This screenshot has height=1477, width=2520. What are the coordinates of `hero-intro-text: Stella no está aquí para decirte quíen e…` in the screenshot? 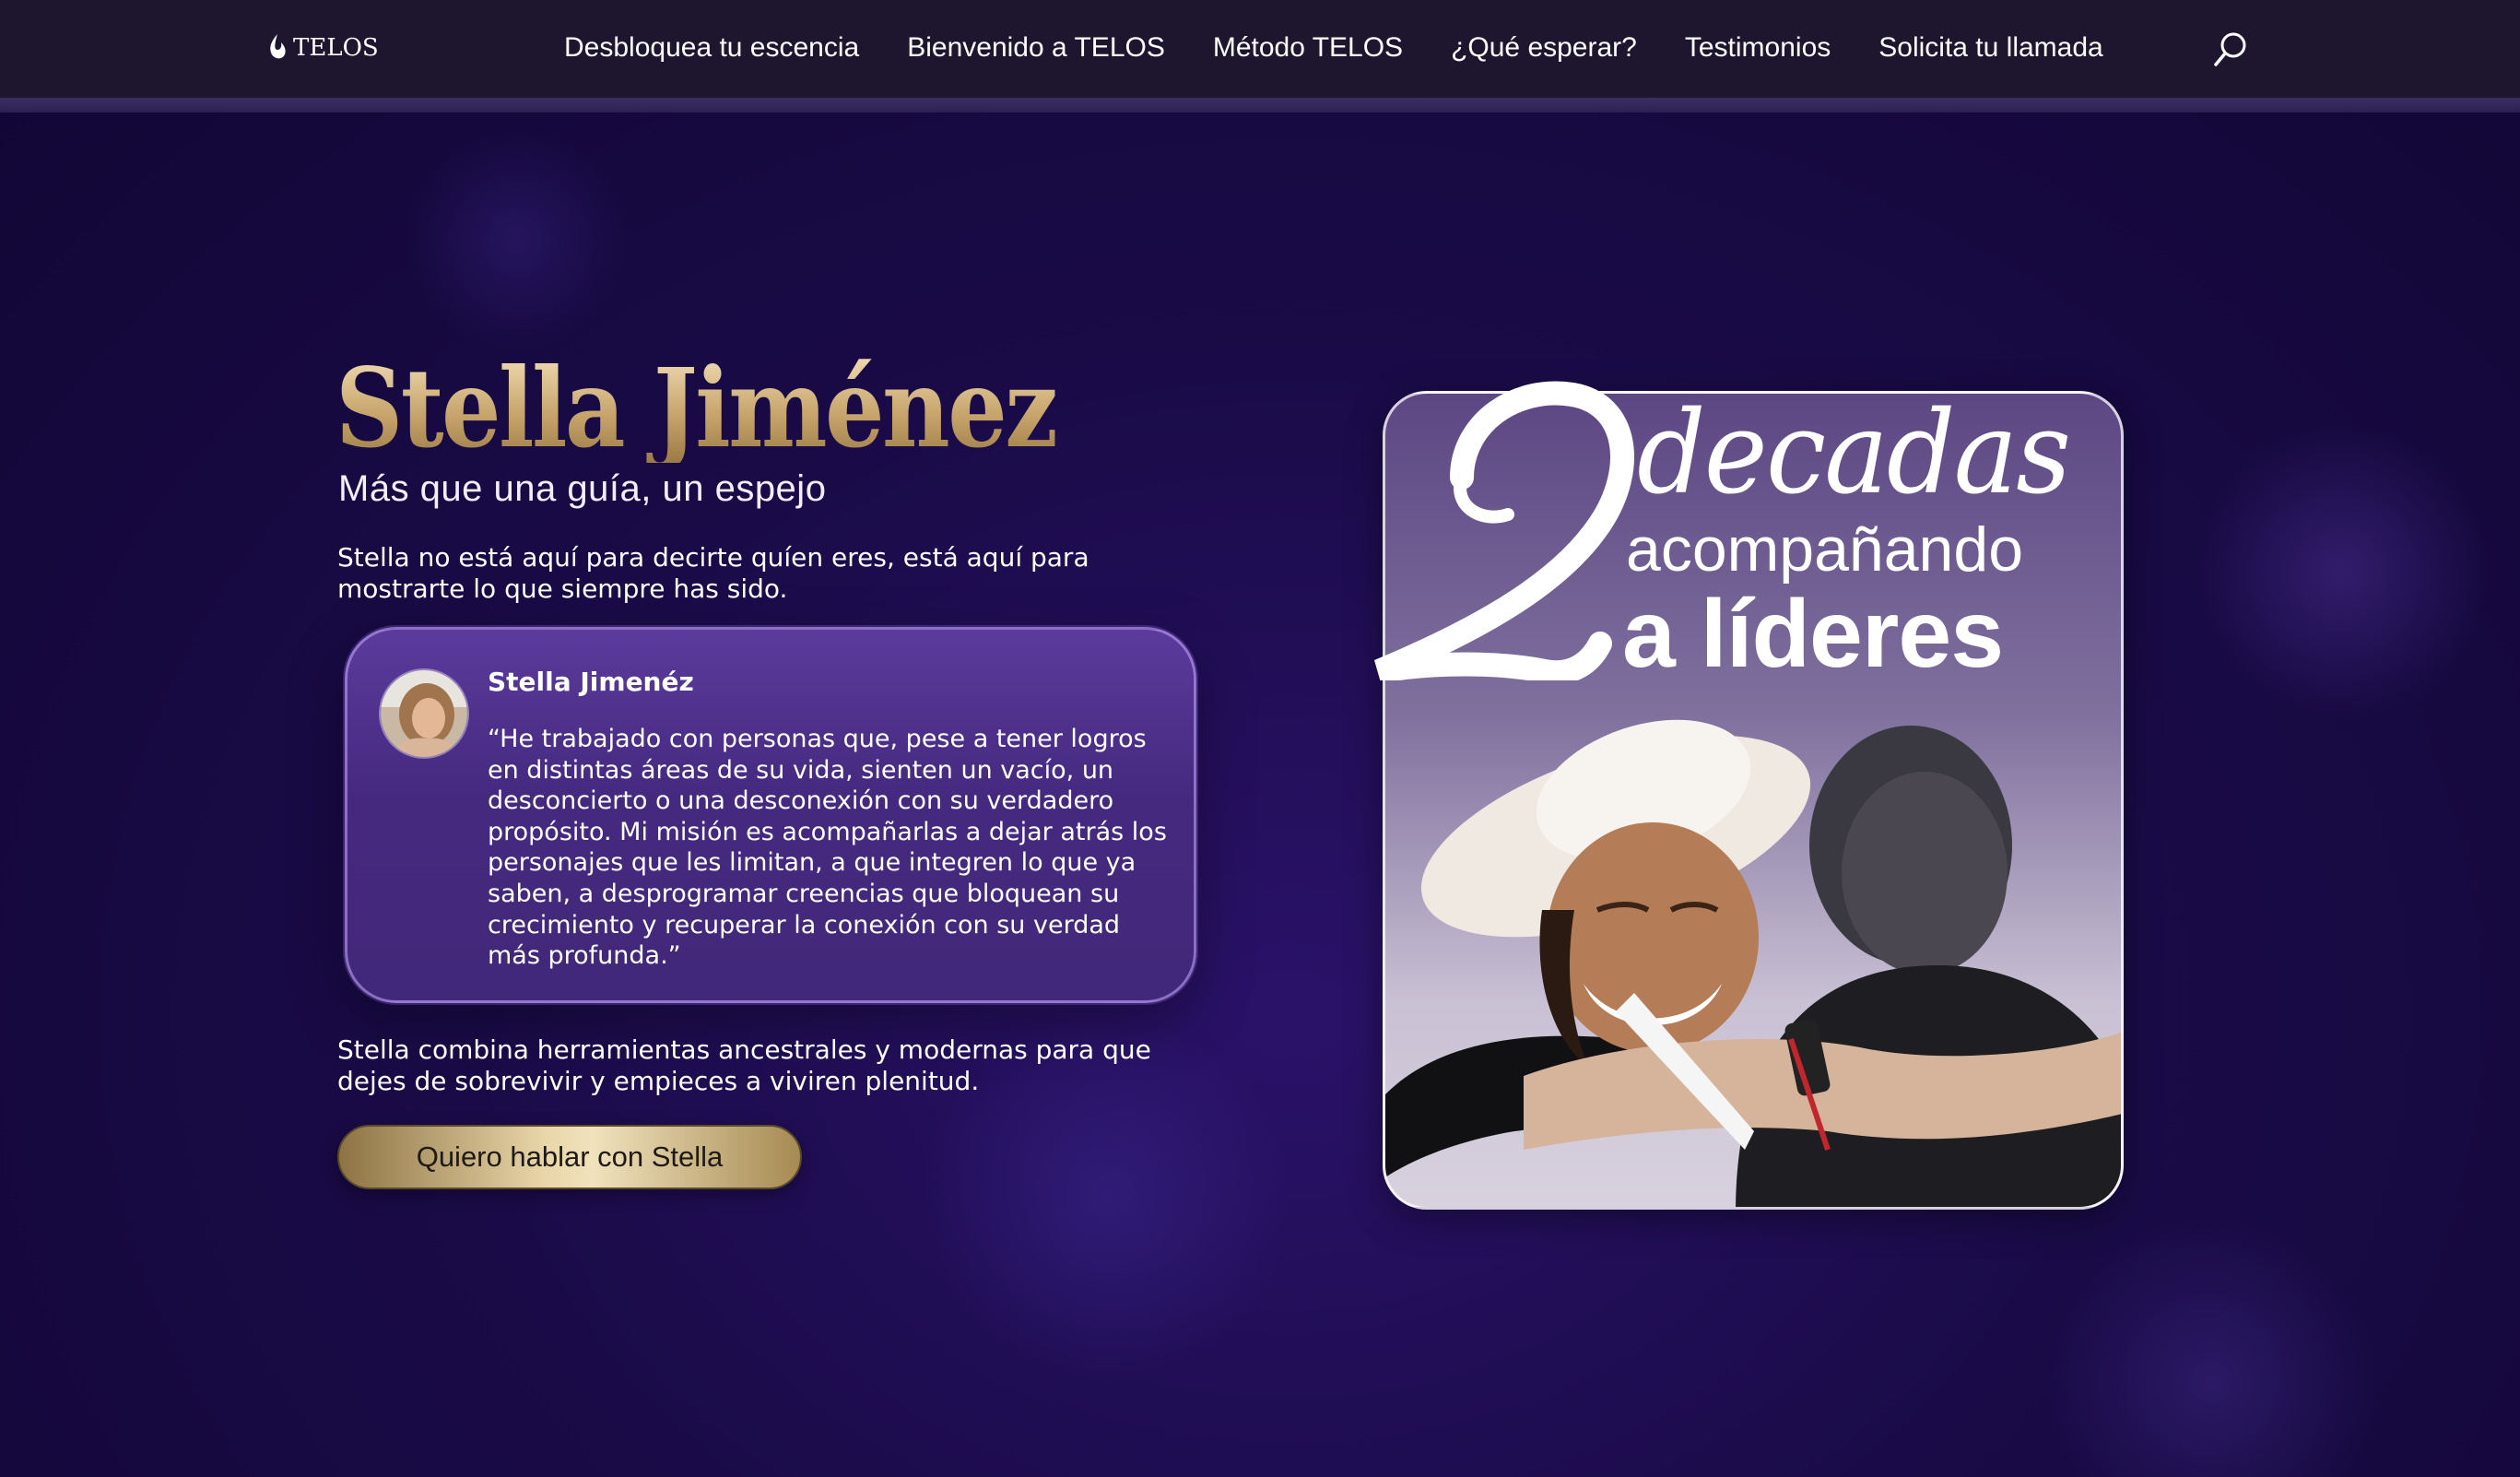 It's located at (713, 573).